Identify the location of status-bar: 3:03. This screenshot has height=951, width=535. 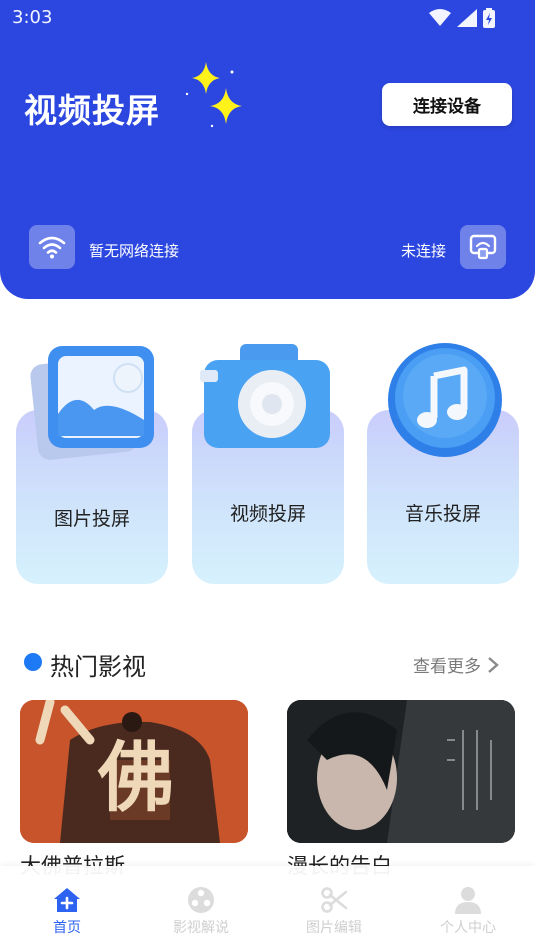
(267, 18).